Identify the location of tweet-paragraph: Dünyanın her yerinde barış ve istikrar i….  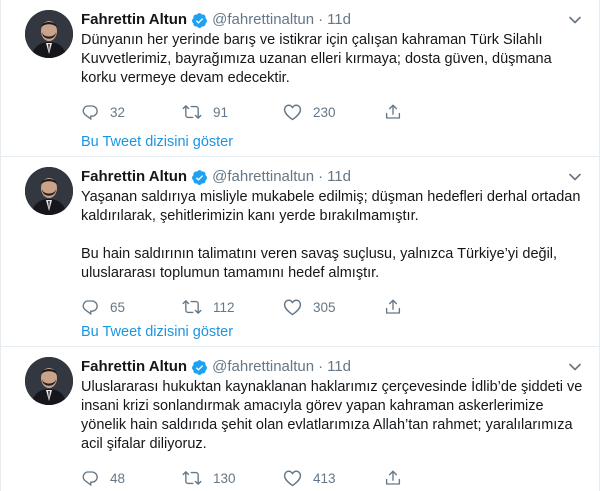
(316, 59).